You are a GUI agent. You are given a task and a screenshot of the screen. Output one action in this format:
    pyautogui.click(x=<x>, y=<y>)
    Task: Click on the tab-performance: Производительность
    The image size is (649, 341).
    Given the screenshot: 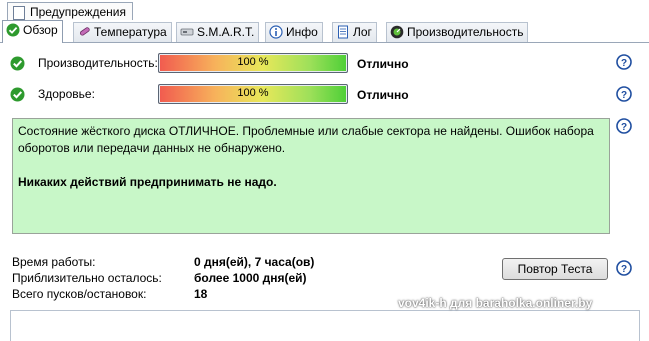 What is the action you would take?
    pyautogui.click(x=457, y=32)
    